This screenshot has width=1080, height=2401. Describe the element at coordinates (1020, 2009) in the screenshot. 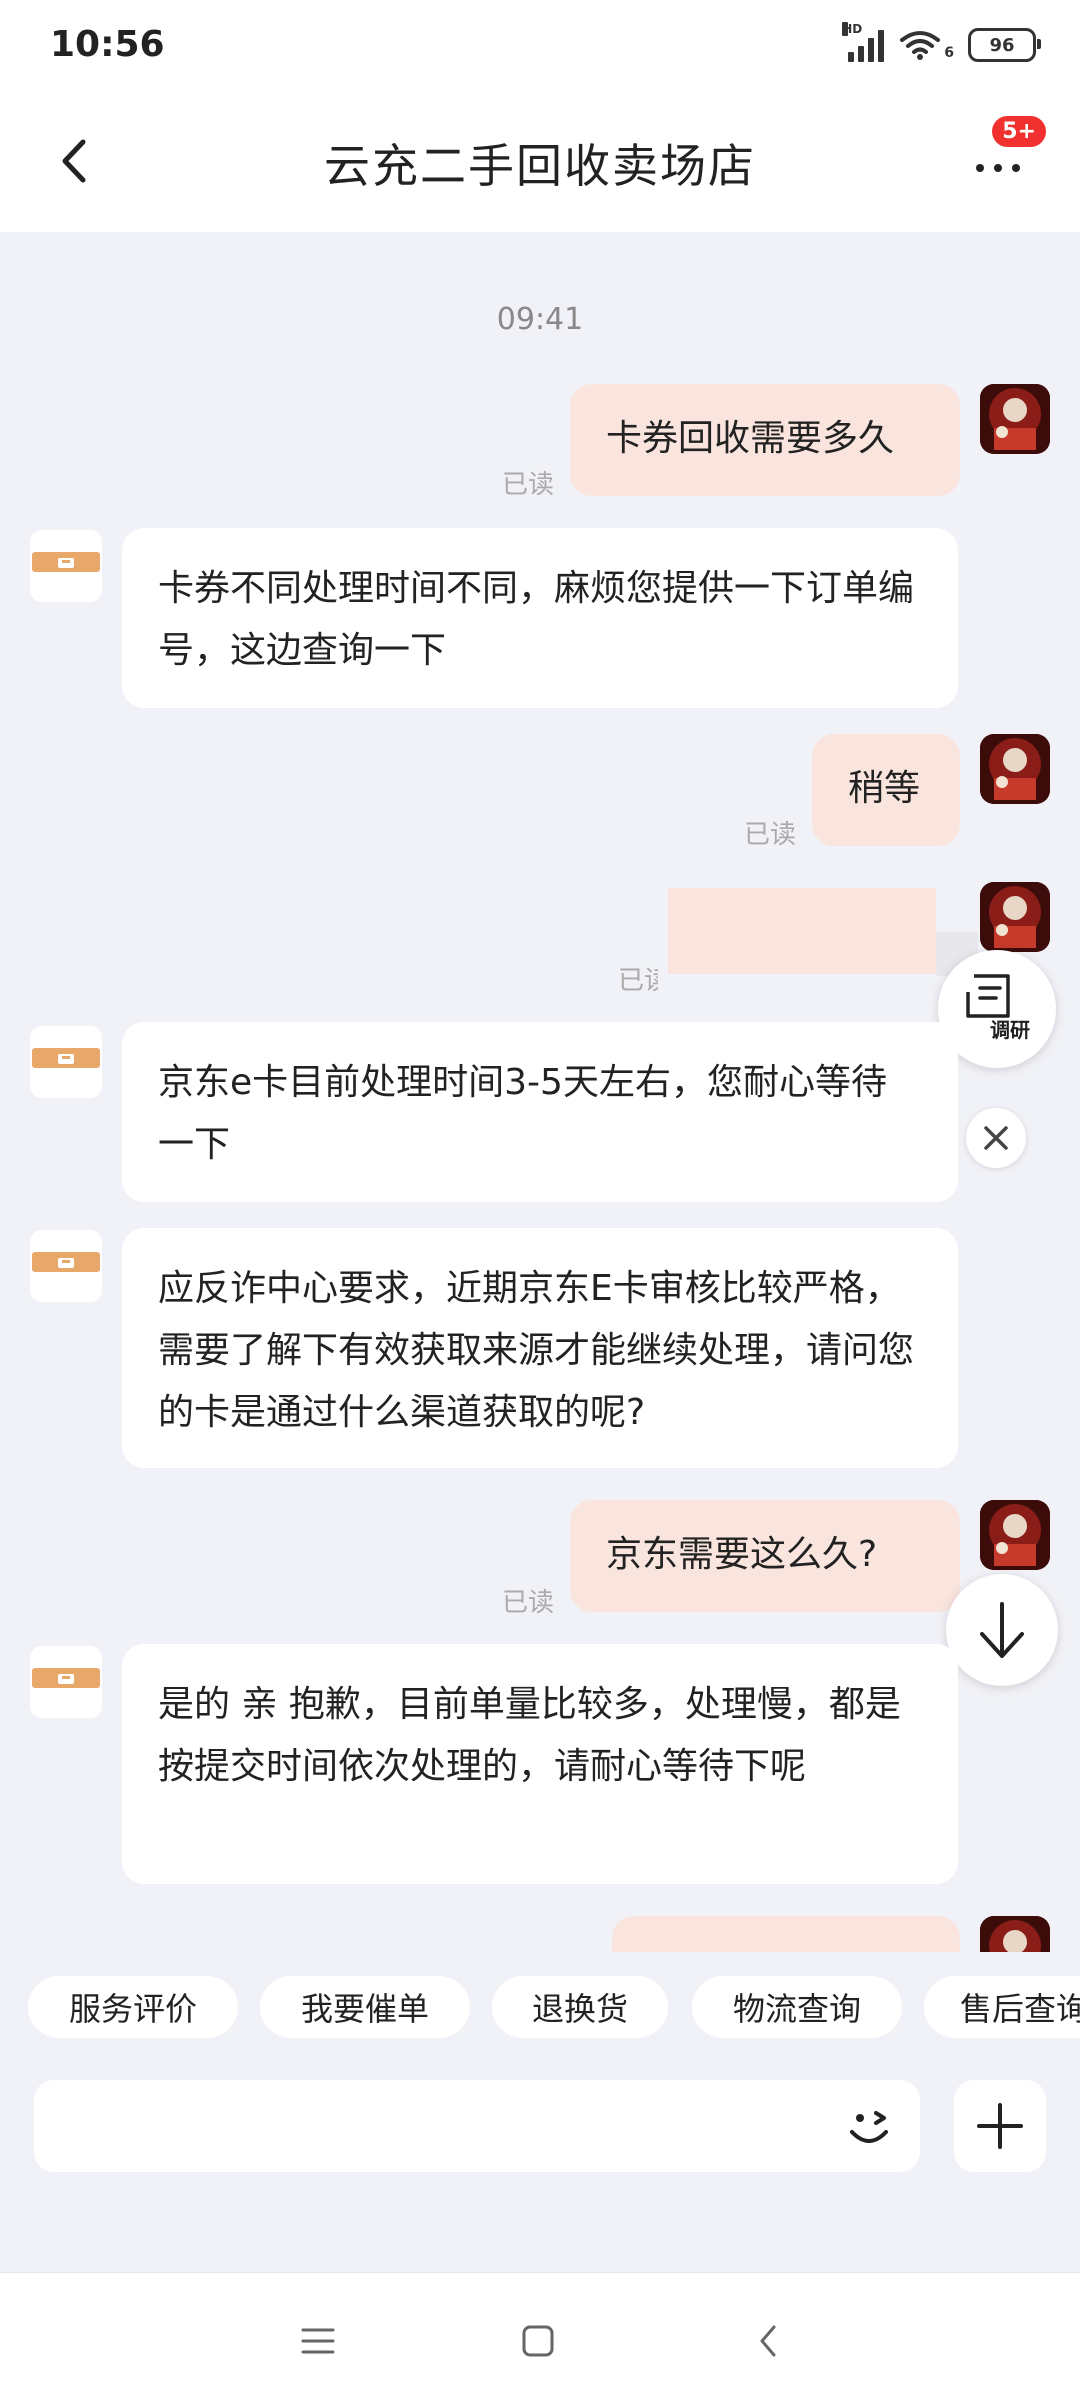

I see `chip-label: 售后查询` at that location.